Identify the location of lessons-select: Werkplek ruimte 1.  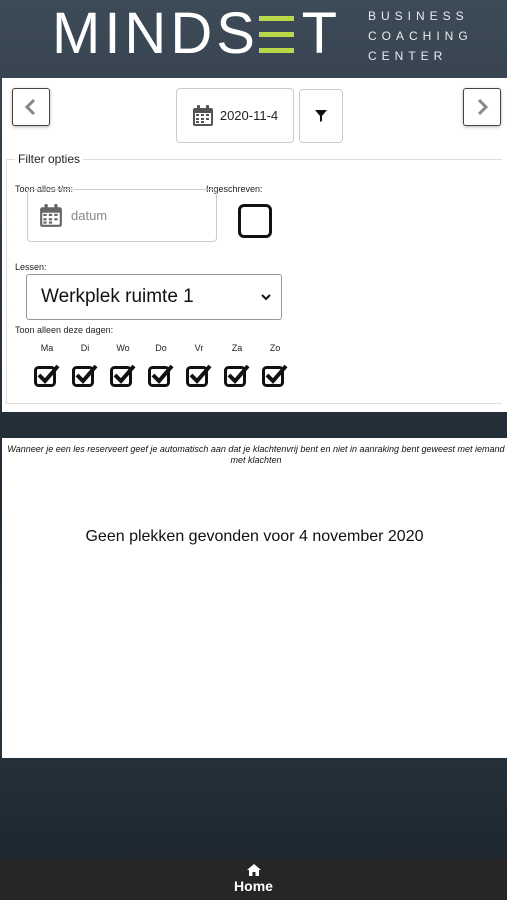
(154, 297).